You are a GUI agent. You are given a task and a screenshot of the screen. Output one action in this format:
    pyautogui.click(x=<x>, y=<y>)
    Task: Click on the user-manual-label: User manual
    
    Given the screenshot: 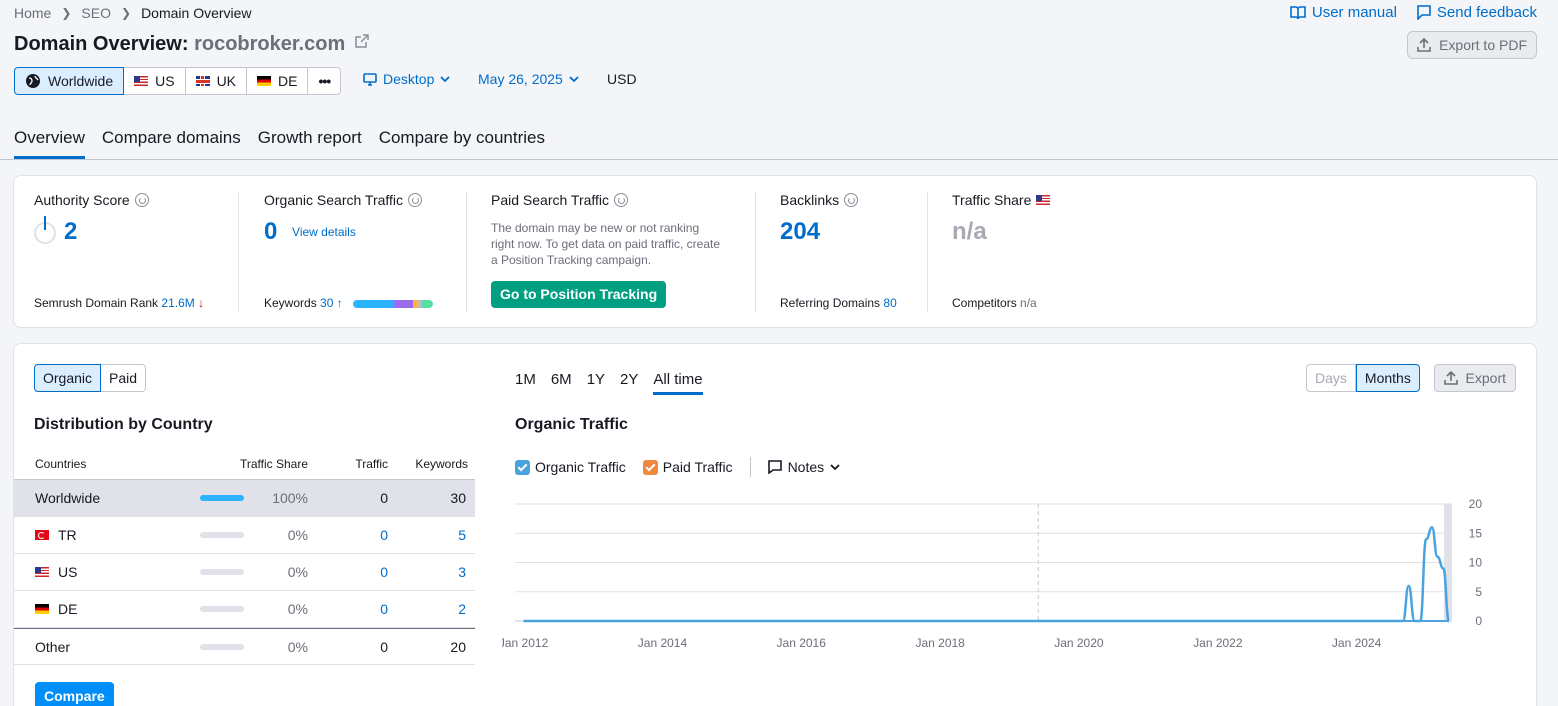 What is the action you would take?
    pyautogui.click(x=1354, y=12)
    